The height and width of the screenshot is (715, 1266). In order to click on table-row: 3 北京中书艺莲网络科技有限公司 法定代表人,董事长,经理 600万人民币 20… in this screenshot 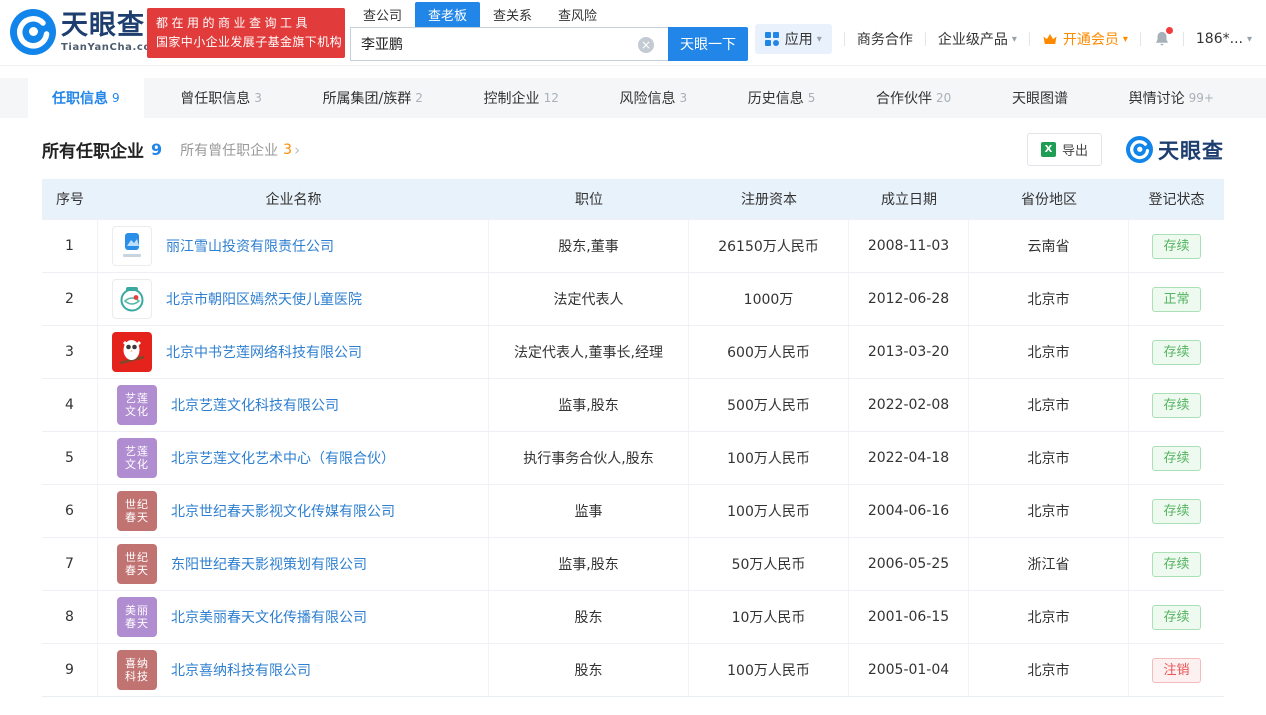, I will do `click(633, 351)`.